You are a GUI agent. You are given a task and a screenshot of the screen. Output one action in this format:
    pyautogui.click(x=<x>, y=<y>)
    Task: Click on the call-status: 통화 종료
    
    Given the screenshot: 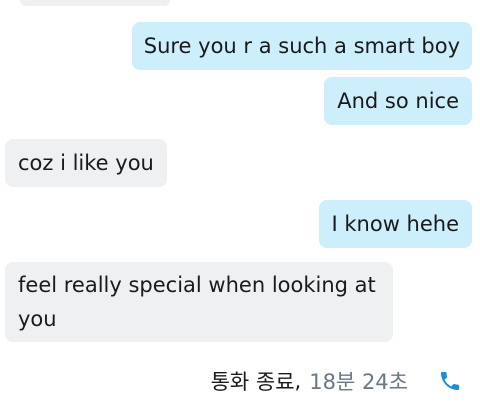 What is the action you would take?
    pyautogui.click(x=252, y=382)
    